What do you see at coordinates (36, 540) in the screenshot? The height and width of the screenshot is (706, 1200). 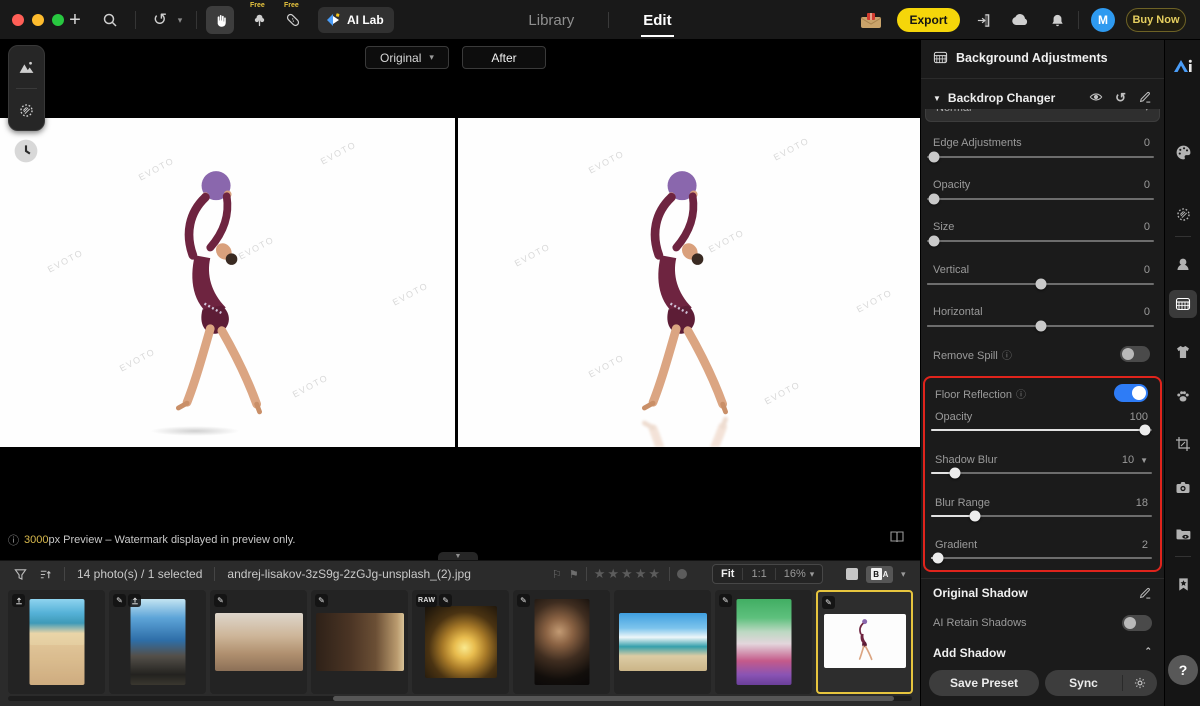 I see `preview-size-value: 3000` at bounding box center [36, 540].